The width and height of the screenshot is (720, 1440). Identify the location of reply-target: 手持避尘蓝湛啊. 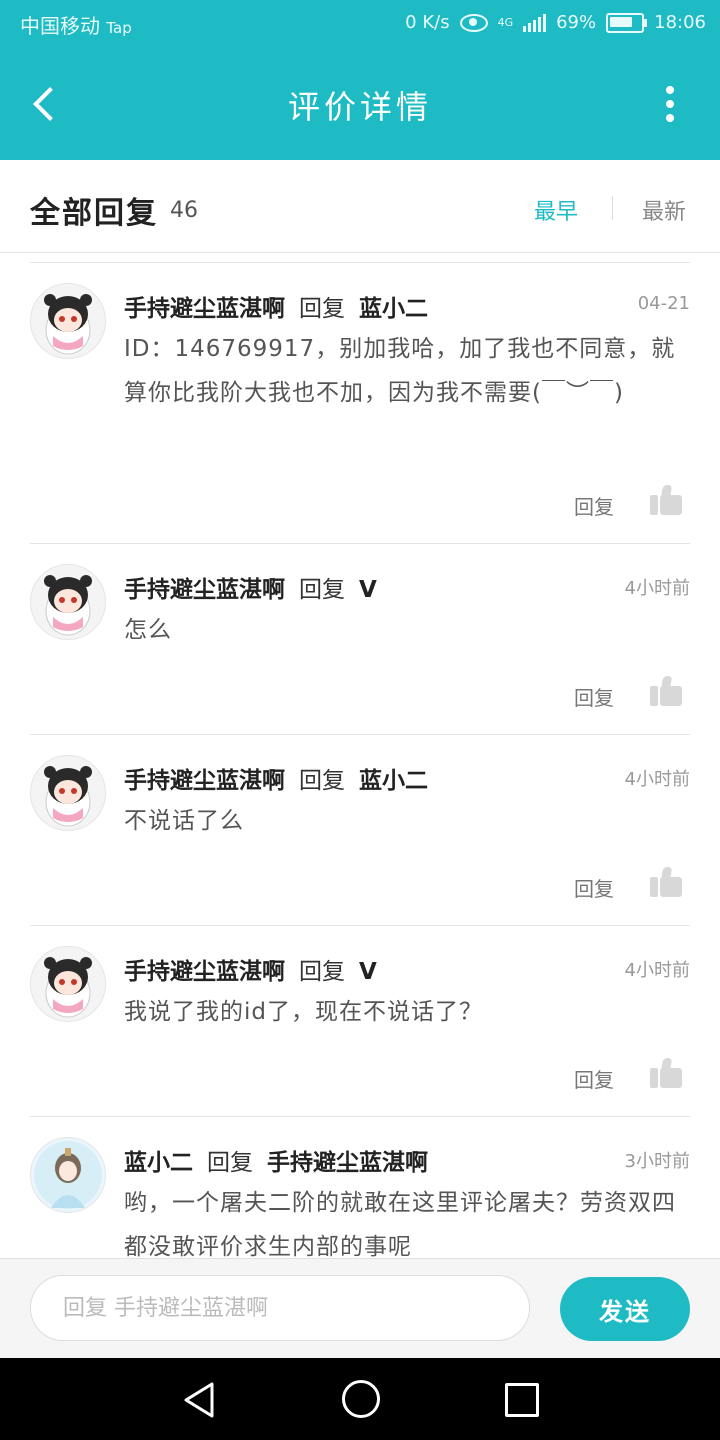
(347, 1163).